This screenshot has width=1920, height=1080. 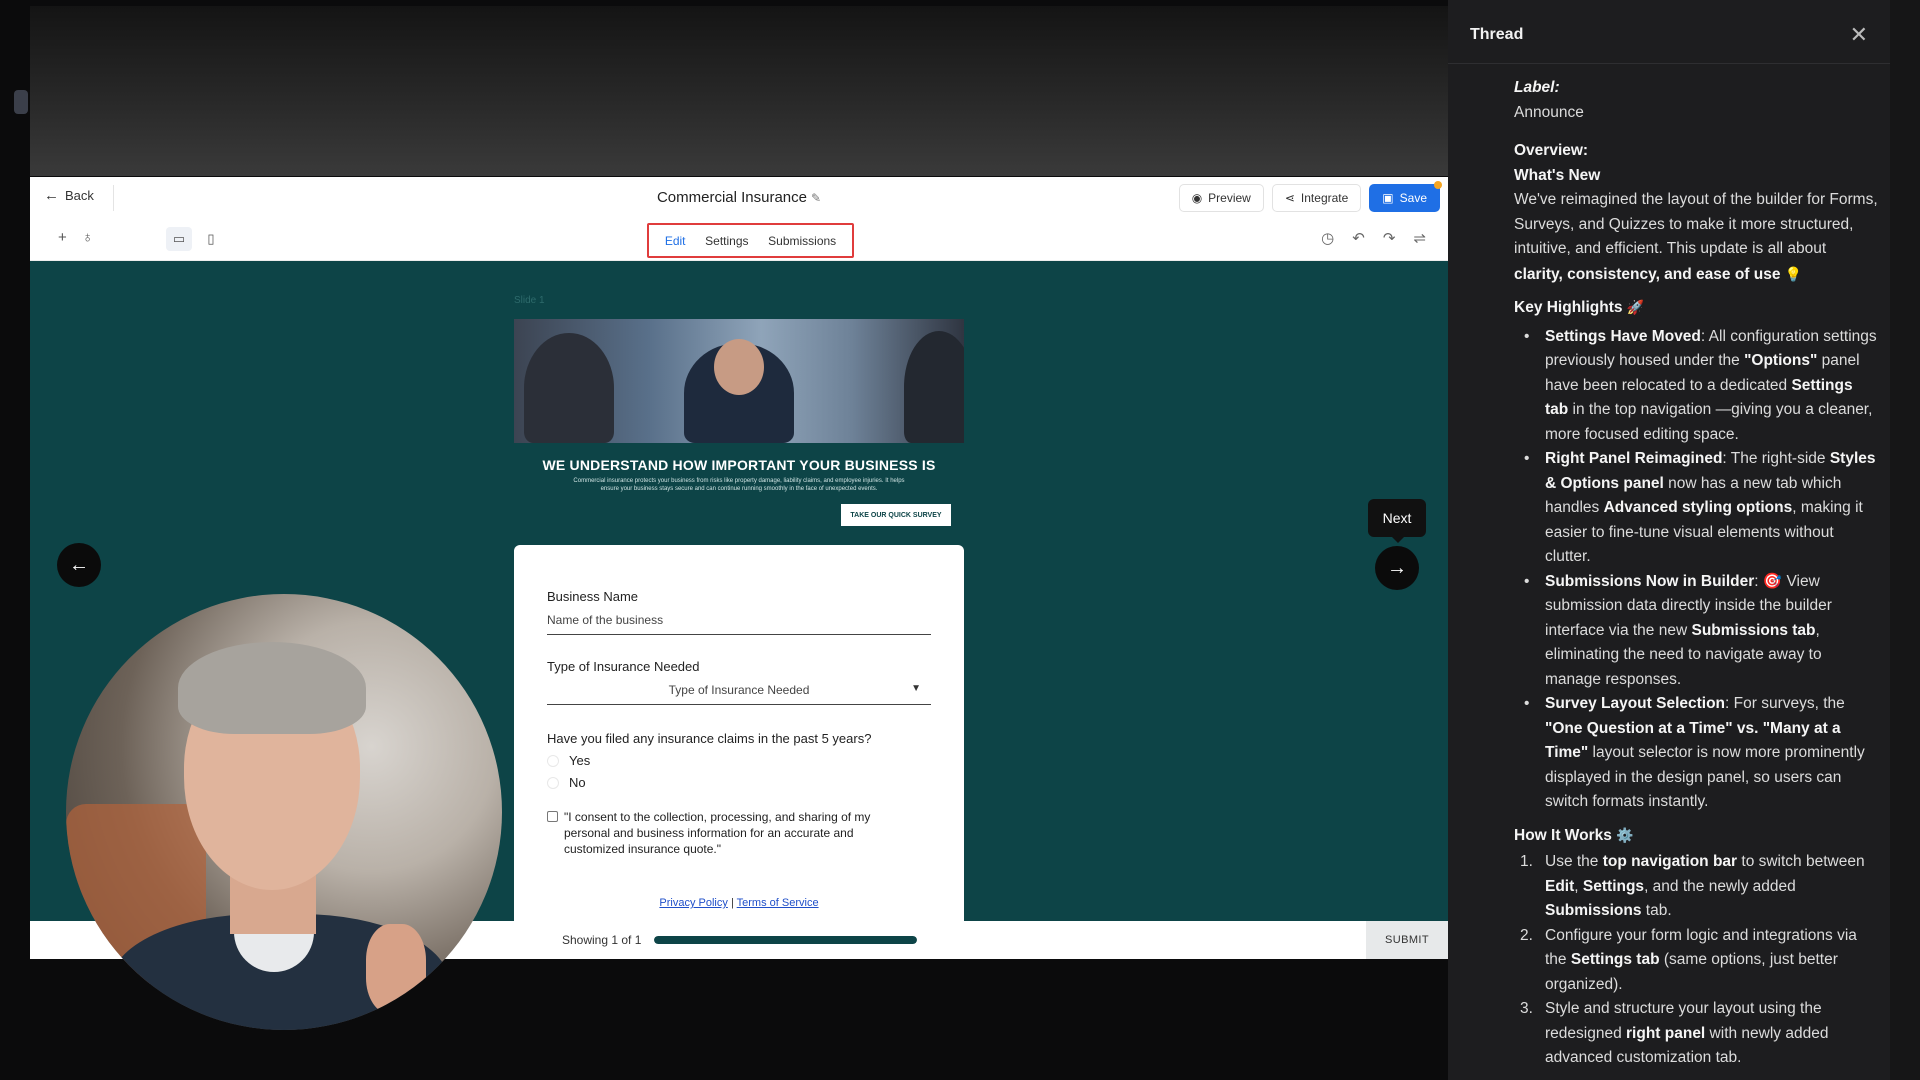 I want to click on radio-yes: Yes, so click(x=568, y=760).